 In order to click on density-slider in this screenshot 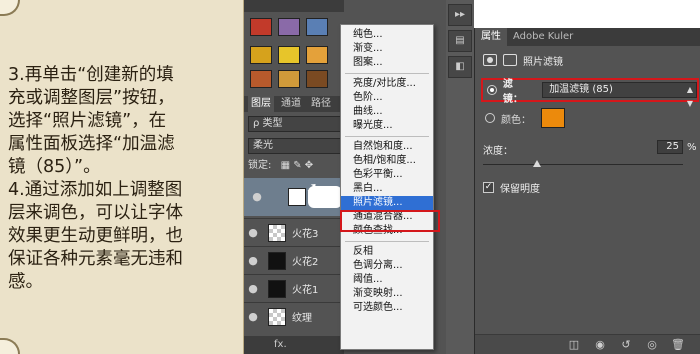, I will do `click(583, 164)`.